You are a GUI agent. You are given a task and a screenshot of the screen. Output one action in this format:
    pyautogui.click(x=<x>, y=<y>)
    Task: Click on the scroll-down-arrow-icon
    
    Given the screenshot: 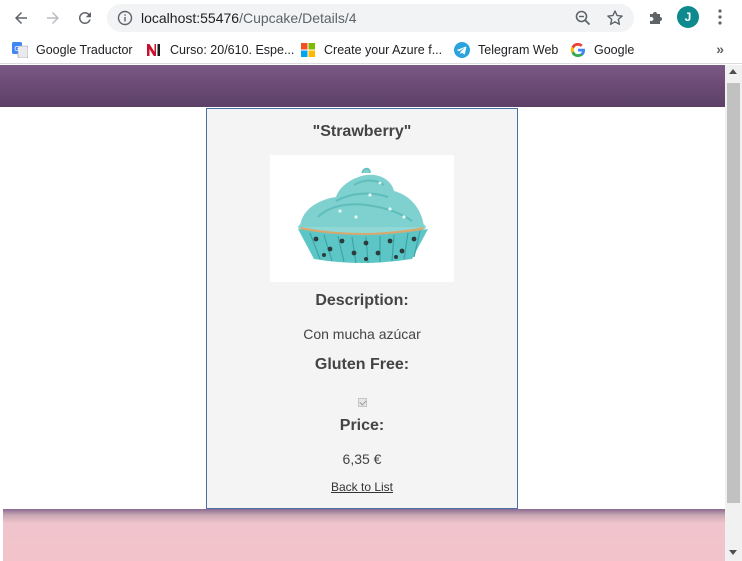 What is the action you would take?
    pyautogui.click(x=733, y=552)
    